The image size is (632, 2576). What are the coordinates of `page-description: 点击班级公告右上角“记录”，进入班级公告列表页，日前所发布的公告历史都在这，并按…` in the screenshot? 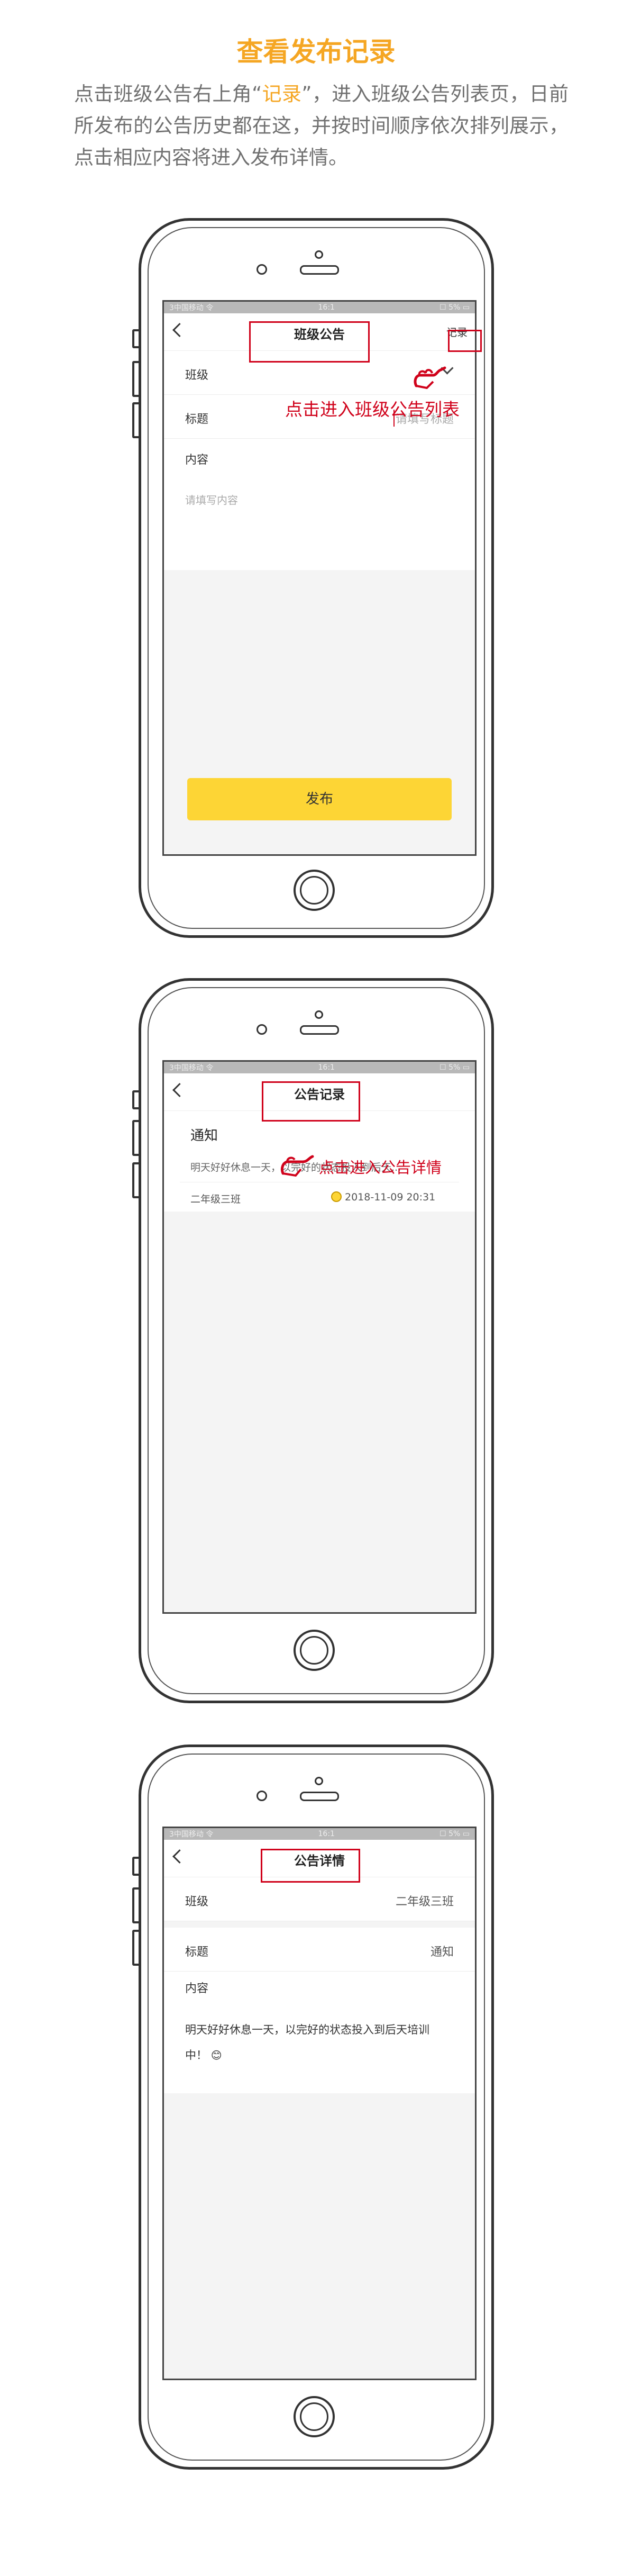 It's located at (321, 126).